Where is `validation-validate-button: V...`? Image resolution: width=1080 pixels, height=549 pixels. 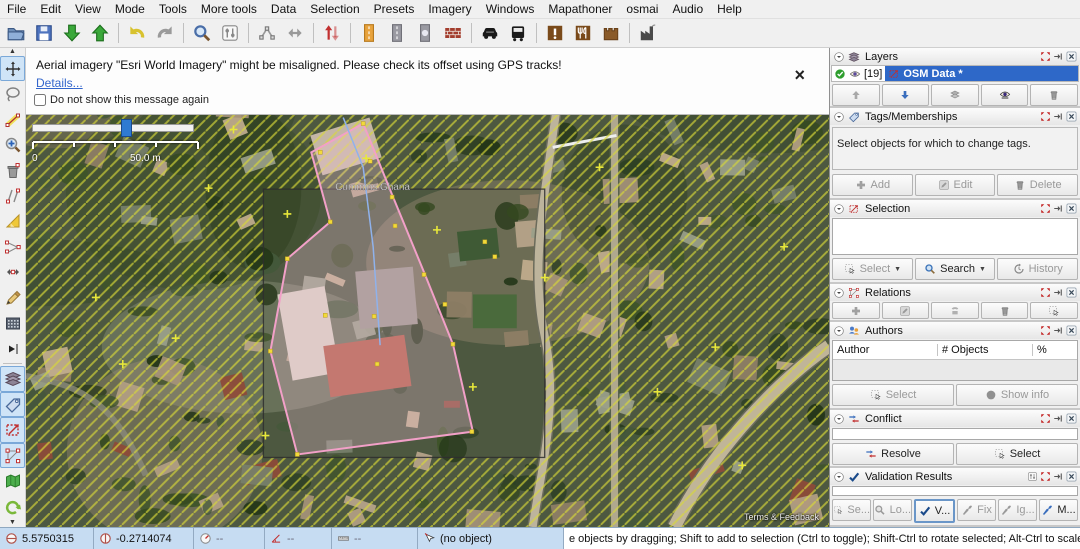
validation-validate-button: V... is located at coordinates (934, 511).